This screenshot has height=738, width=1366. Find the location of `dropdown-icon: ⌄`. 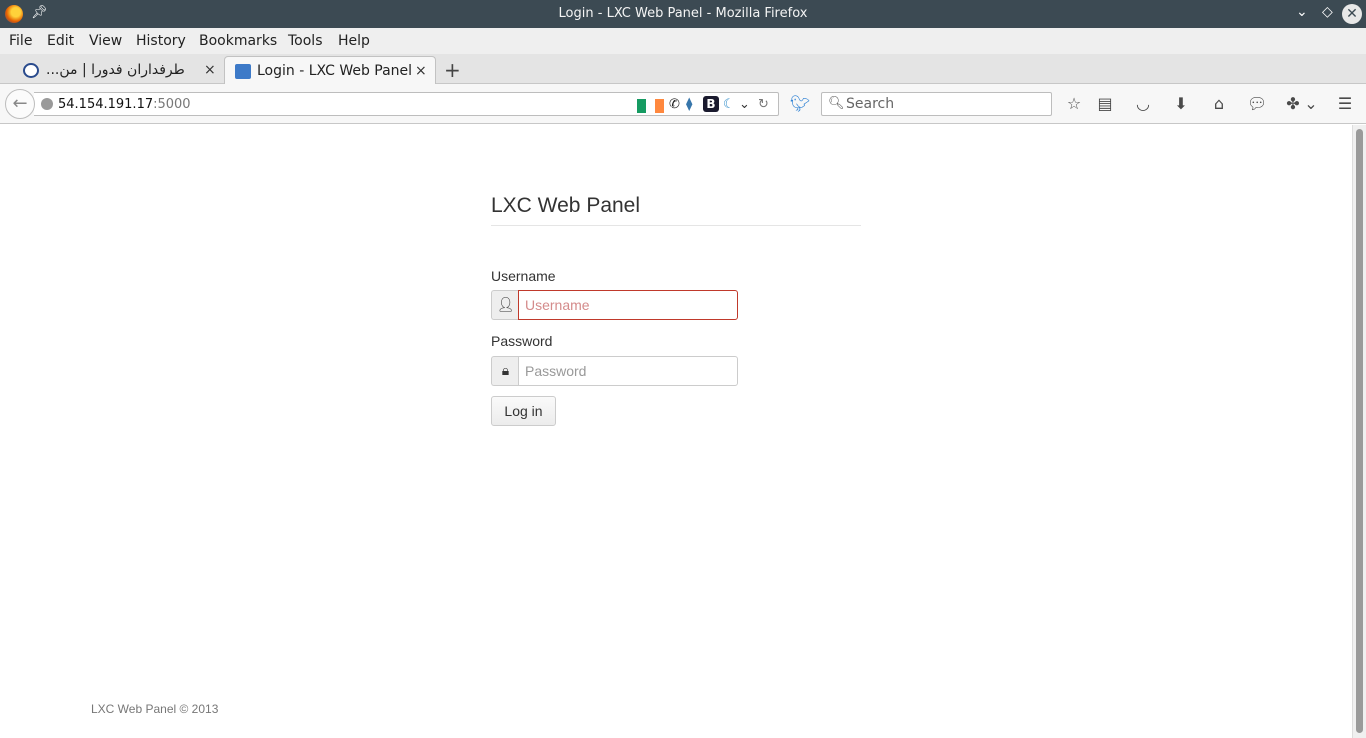

dropdown-icon: ⌄ is located at coordinates (744, 105).